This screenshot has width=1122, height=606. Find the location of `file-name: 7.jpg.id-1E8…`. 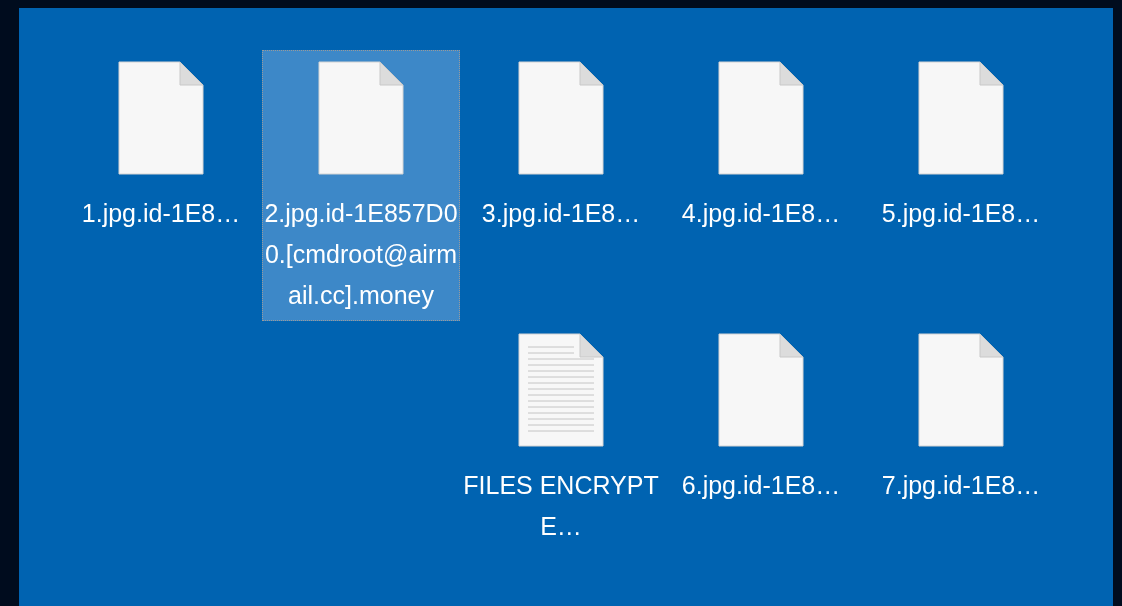

file-name: 7.jpg.id-1E8… is located at coordinates (961, 485).